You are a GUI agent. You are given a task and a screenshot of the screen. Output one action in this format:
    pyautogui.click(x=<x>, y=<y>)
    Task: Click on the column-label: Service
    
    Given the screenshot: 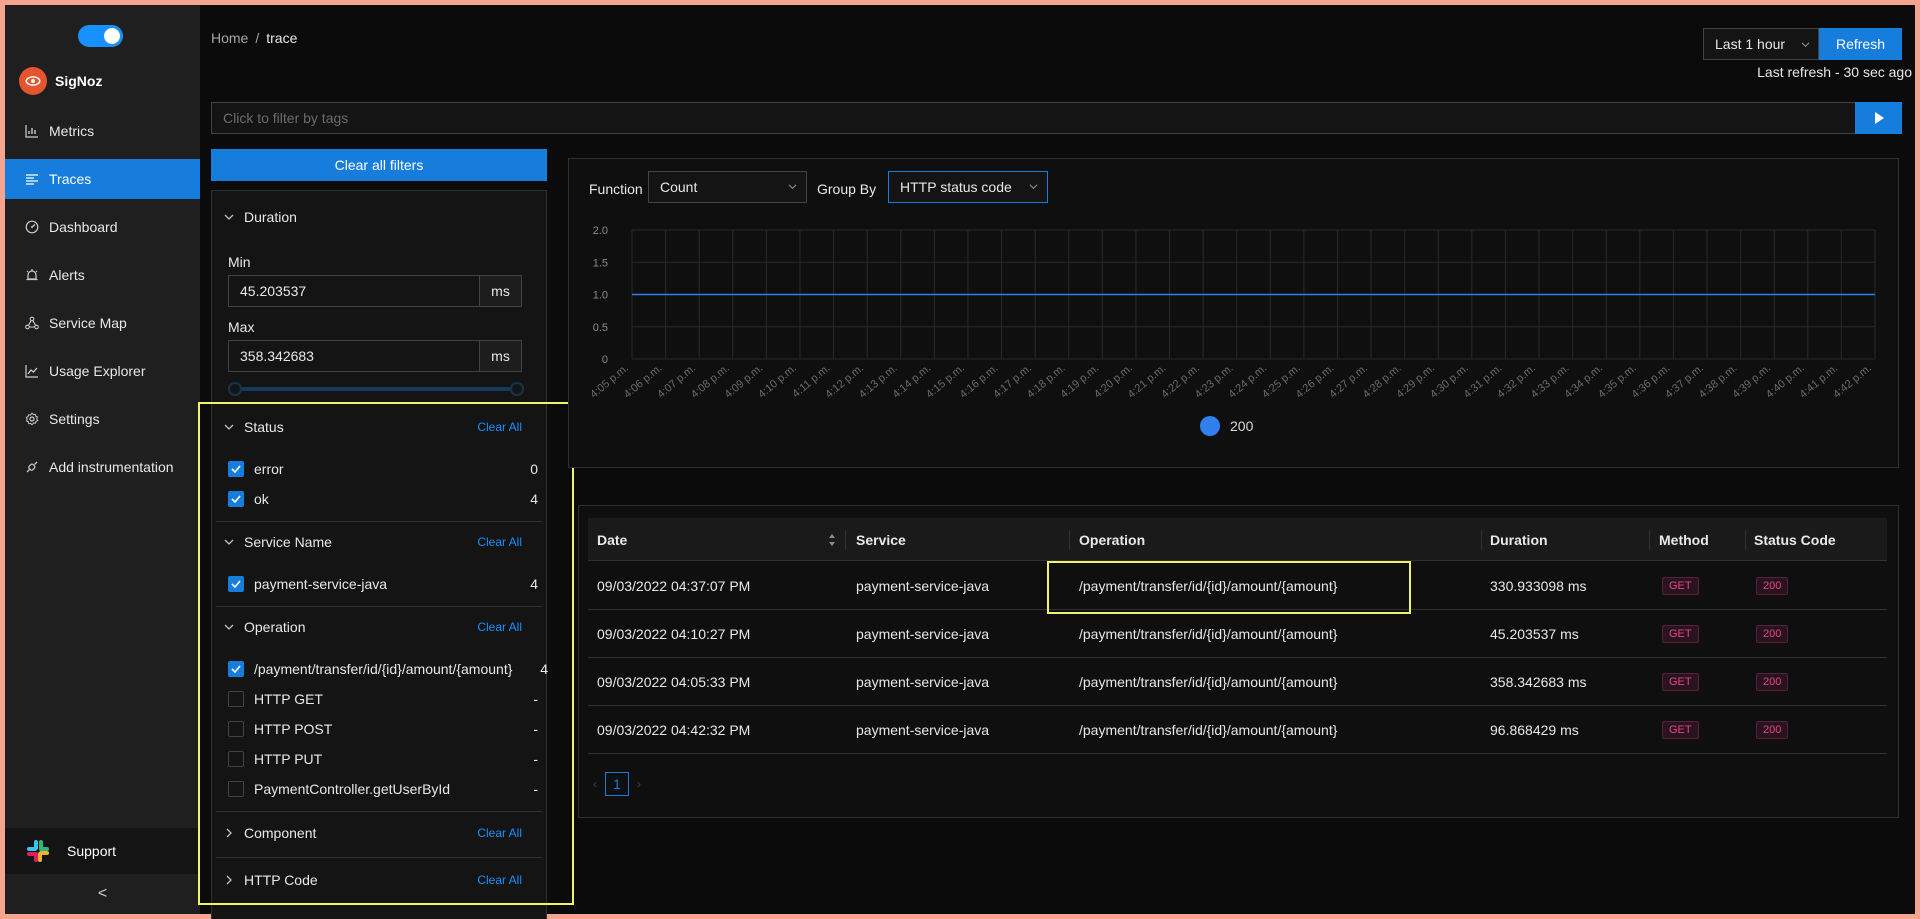 What is the action you would take?
    pyautogui.click(x=881, y=539)
    